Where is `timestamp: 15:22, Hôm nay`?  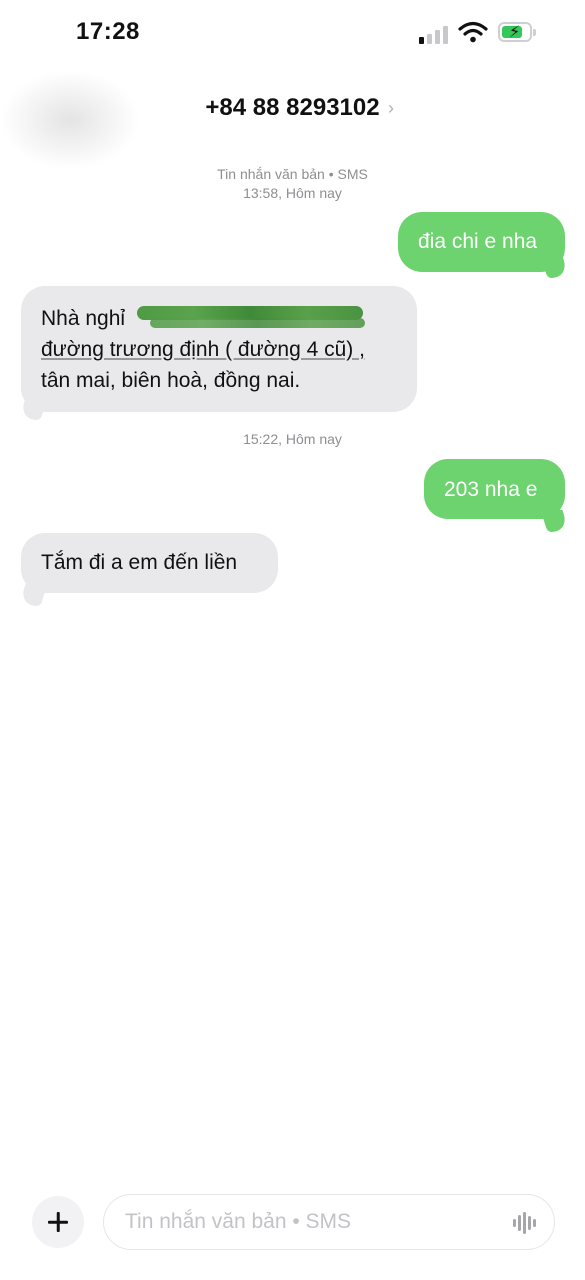
timestamp: 15:22, Hôm nay is located at coordinates (292, 439).